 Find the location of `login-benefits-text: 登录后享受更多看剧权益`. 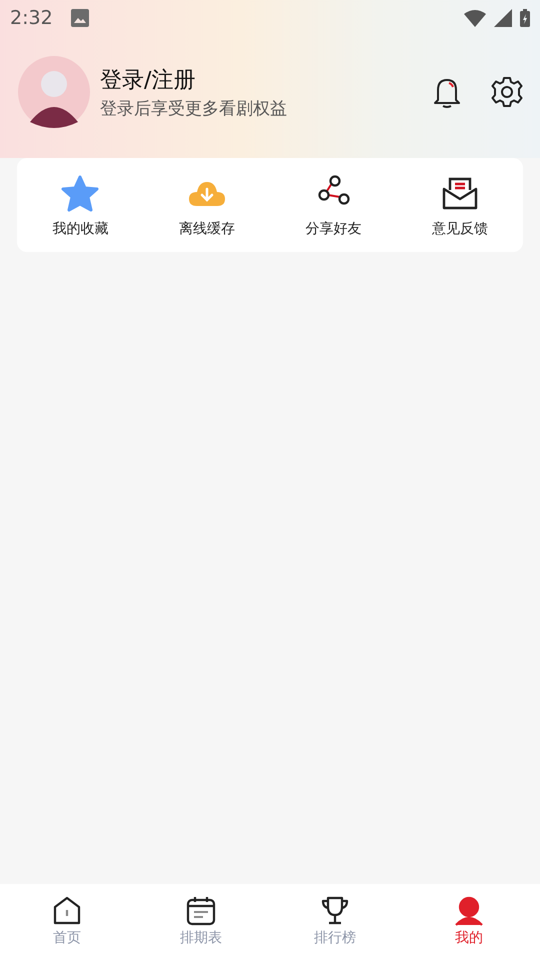

login-benefits-text: 登录后享受更多看剧权益 is located at coordinates (194, 109).